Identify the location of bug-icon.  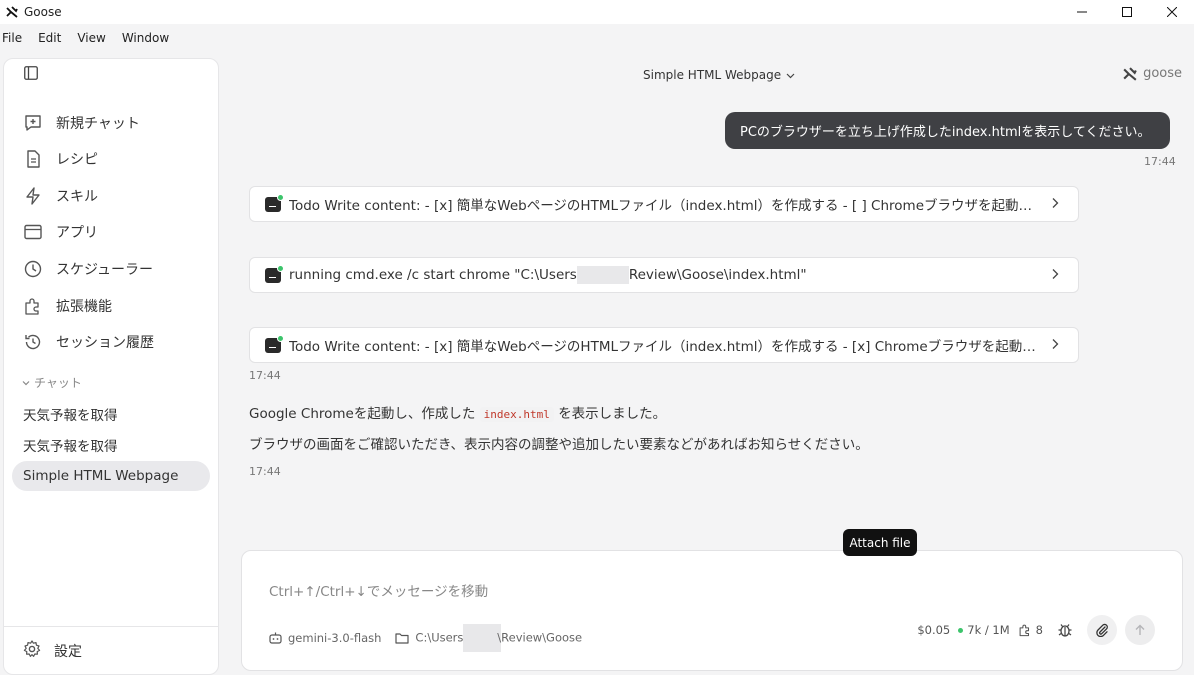
(1065, 630).